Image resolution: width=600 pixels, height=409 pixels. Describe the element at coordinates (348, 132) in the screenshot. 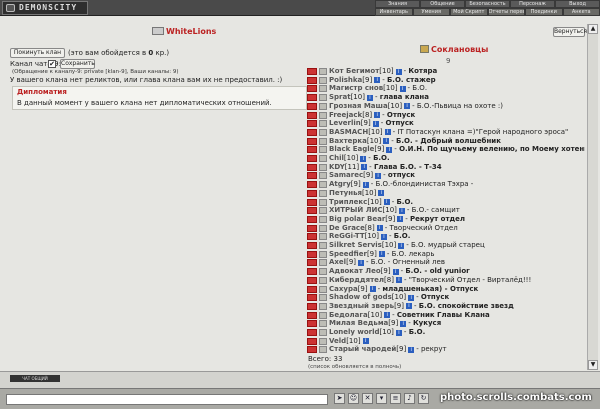

I see `member-nick: BASMACH` at that location.